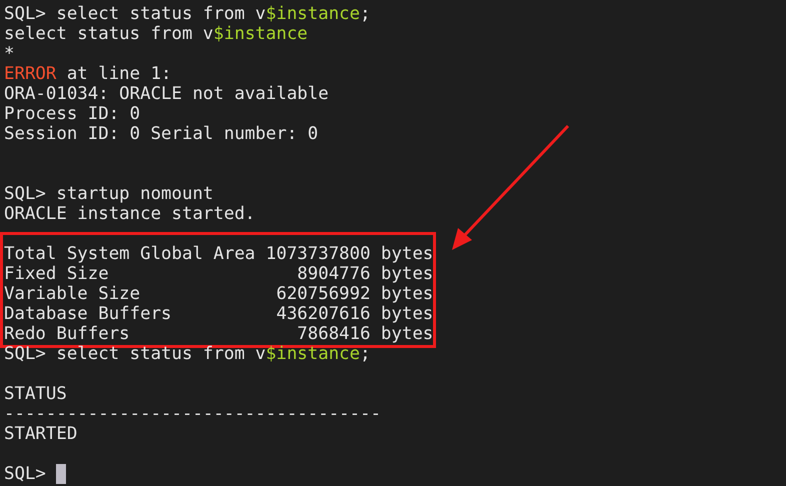  Describe the element at coordinates (41, 434) in the screenshot. I see `terminal-line: STARTED` at that location.